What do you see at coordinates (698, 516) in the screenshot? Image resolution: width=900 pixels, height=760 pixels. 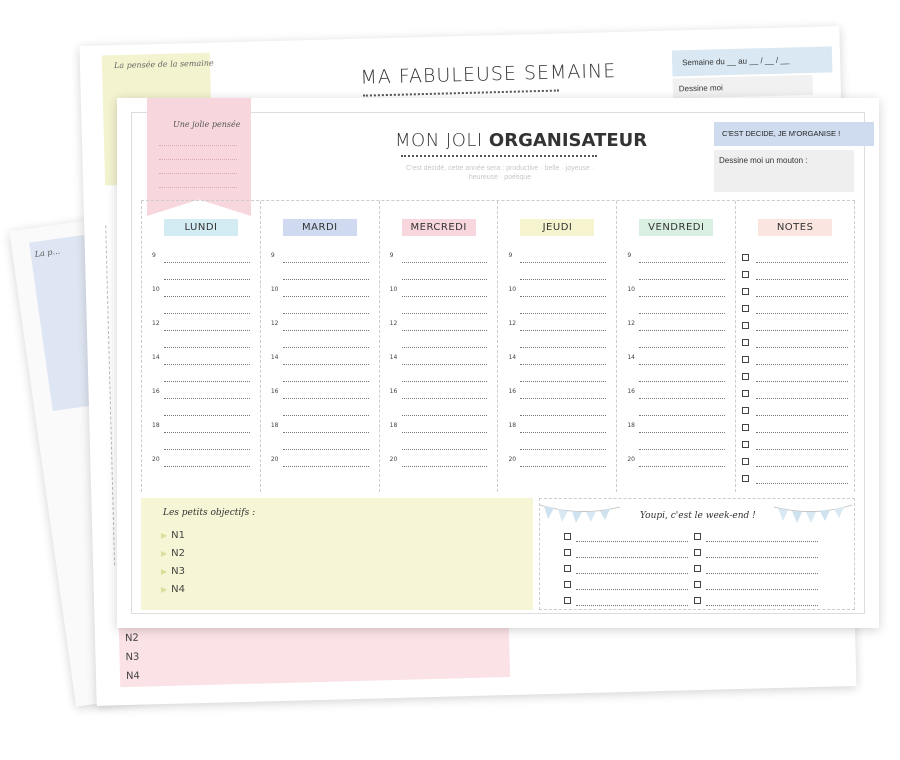 I see `weekend-title: Youpi, c'est le week-end !` at bounding box center [698, 516].